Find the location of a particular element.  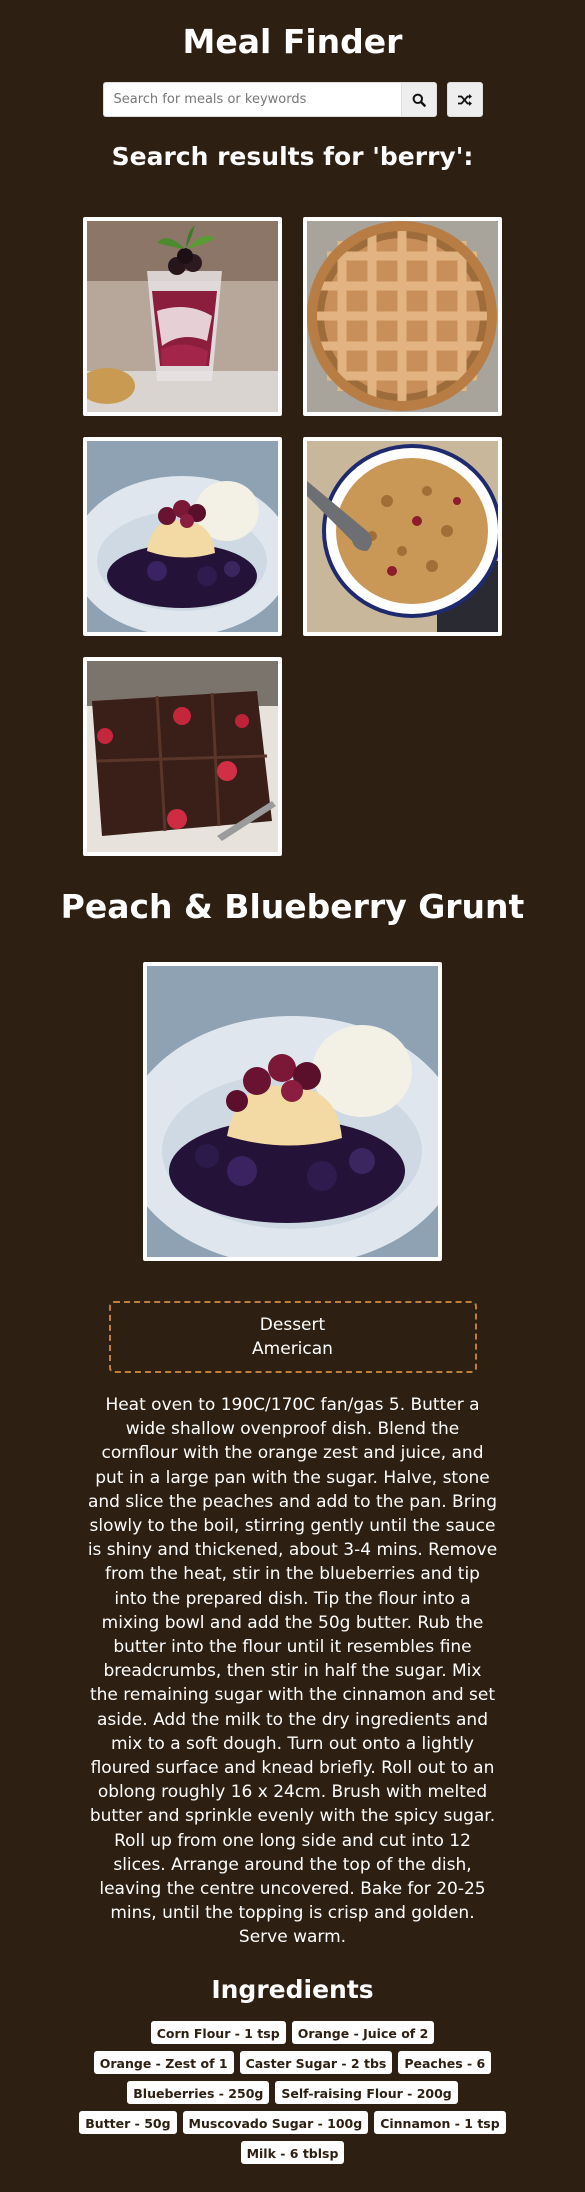

search-form is located at coordinates (269, 99).